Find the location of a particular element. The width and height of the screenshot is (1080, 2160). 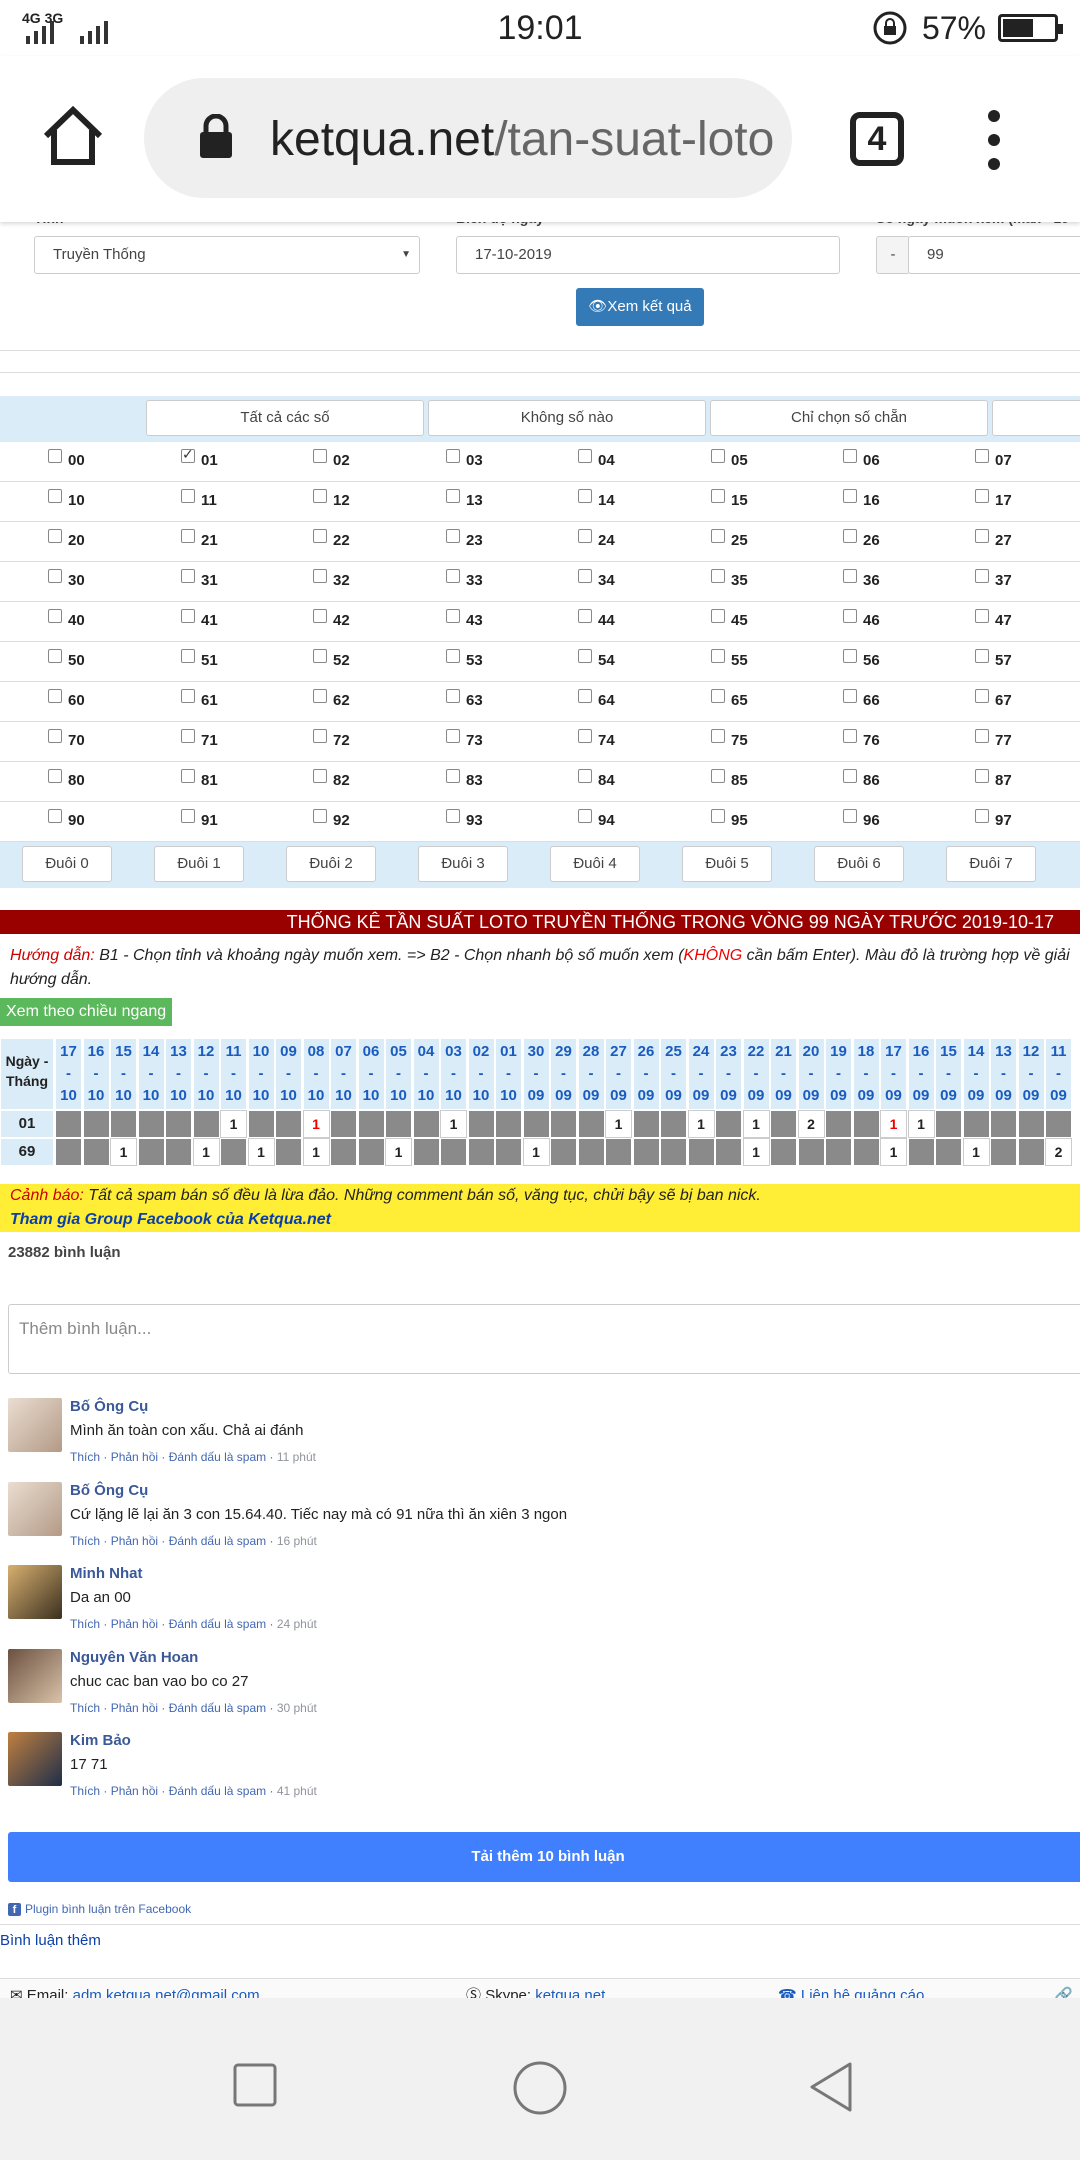

number-checkbox-03: 03 is located at coordinates (464, 459).